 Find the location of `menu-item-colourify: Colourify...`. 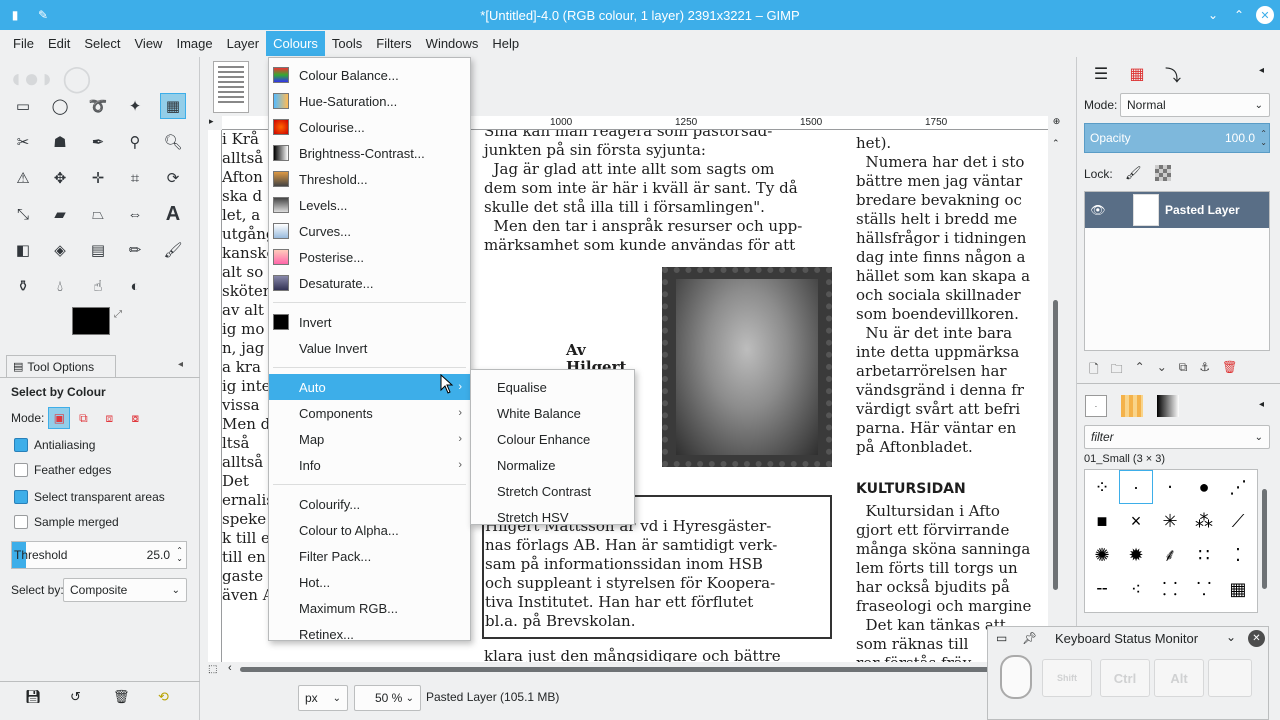

menu-item-colourify: Colourify... is located at coordinates (369, 504).